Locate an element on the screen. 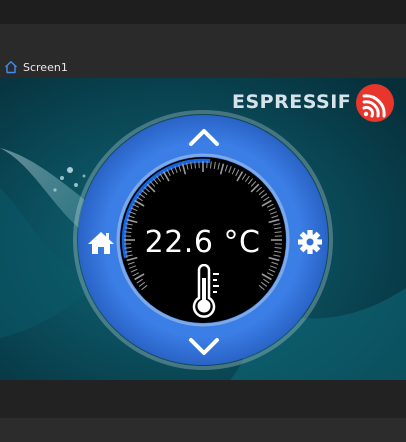 This screenshot has width=406, height=442. toolbar-area is located at coordinates (203, 41).